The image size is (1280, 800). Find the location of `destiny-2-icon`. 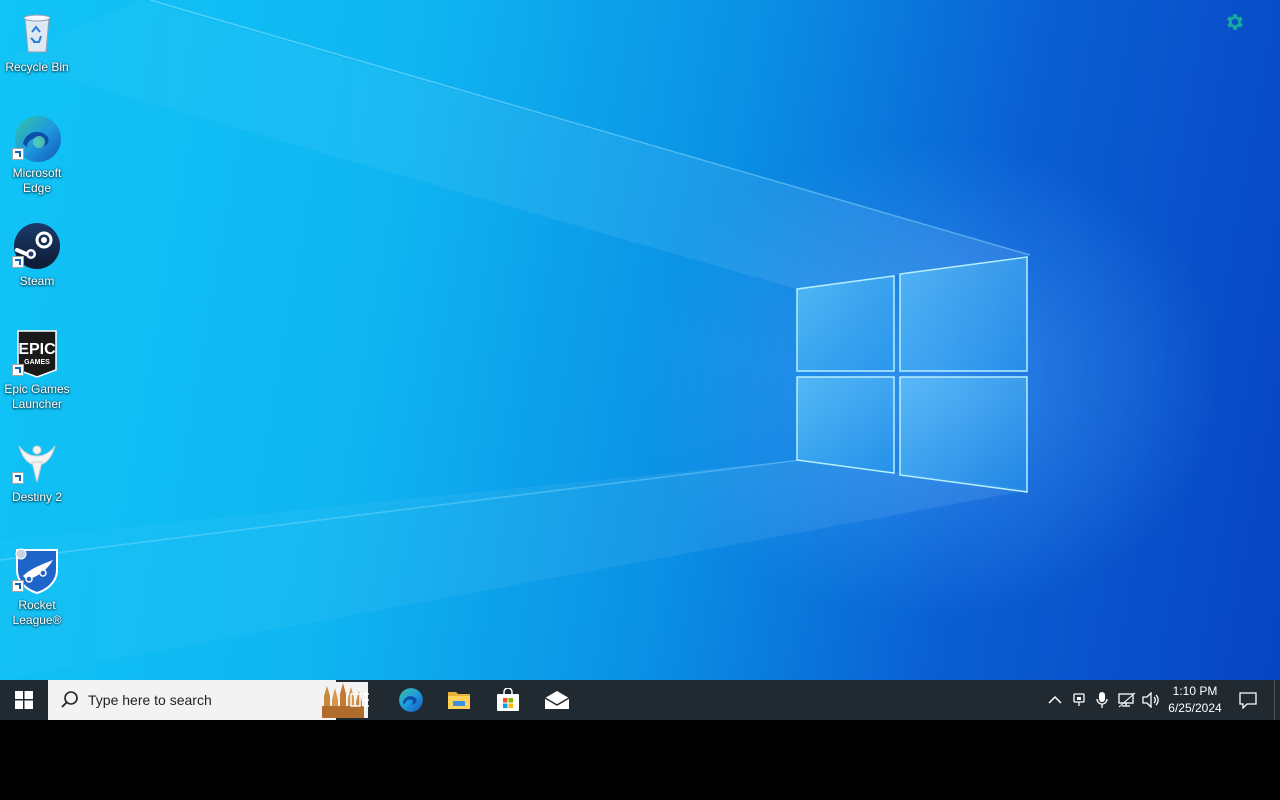

destiny-2-icon is located at coordinates (36, 462).